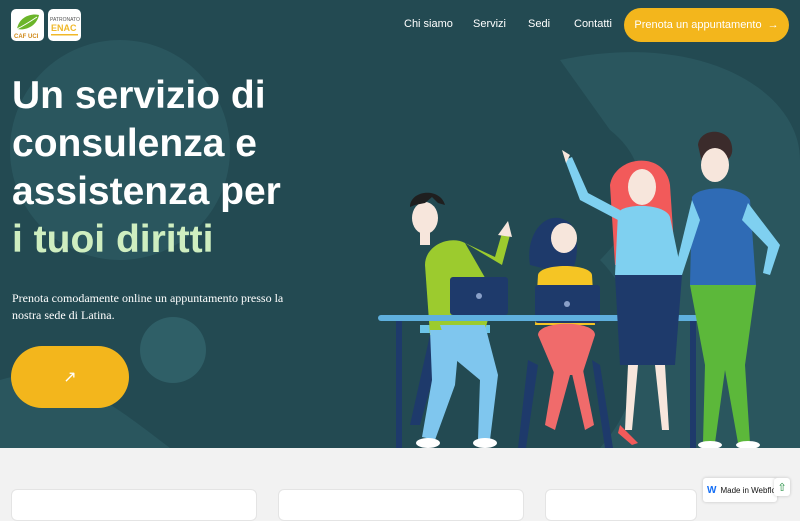 Image resolution: width=800 pixels, height=521 pixels. Describe the element at coordinates (712, 490) in the screenshot. I see `webflow-icon: W` at that location.